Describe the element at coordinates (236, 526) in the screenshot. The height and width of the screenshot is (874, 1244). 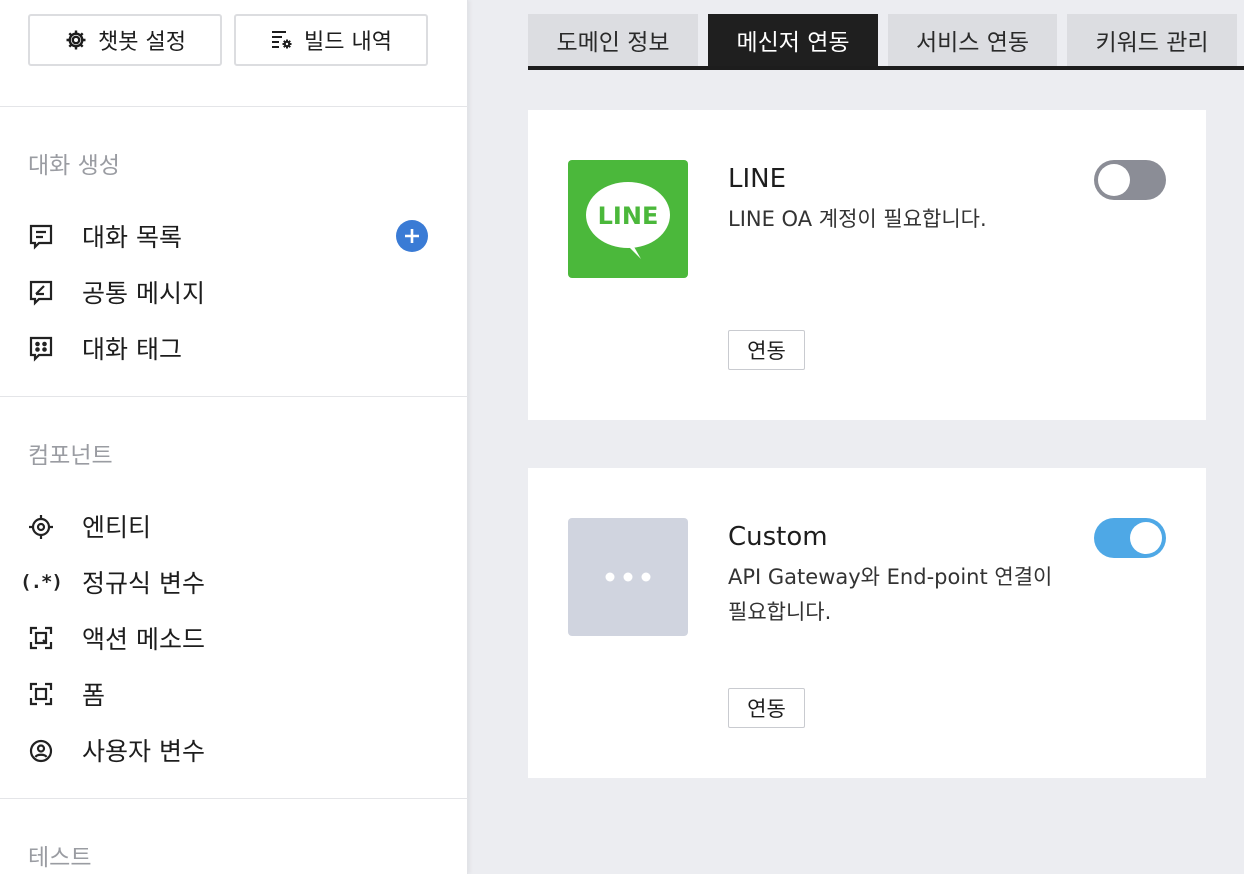
I see `sidebar-item-entity: 엔티티` at that location.